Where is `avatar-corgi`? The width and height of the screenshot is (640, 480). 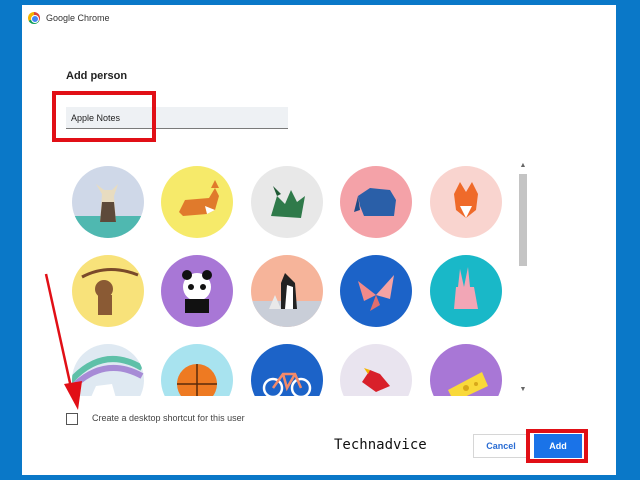
avatar-corgi is located at coordinates (197, 202).